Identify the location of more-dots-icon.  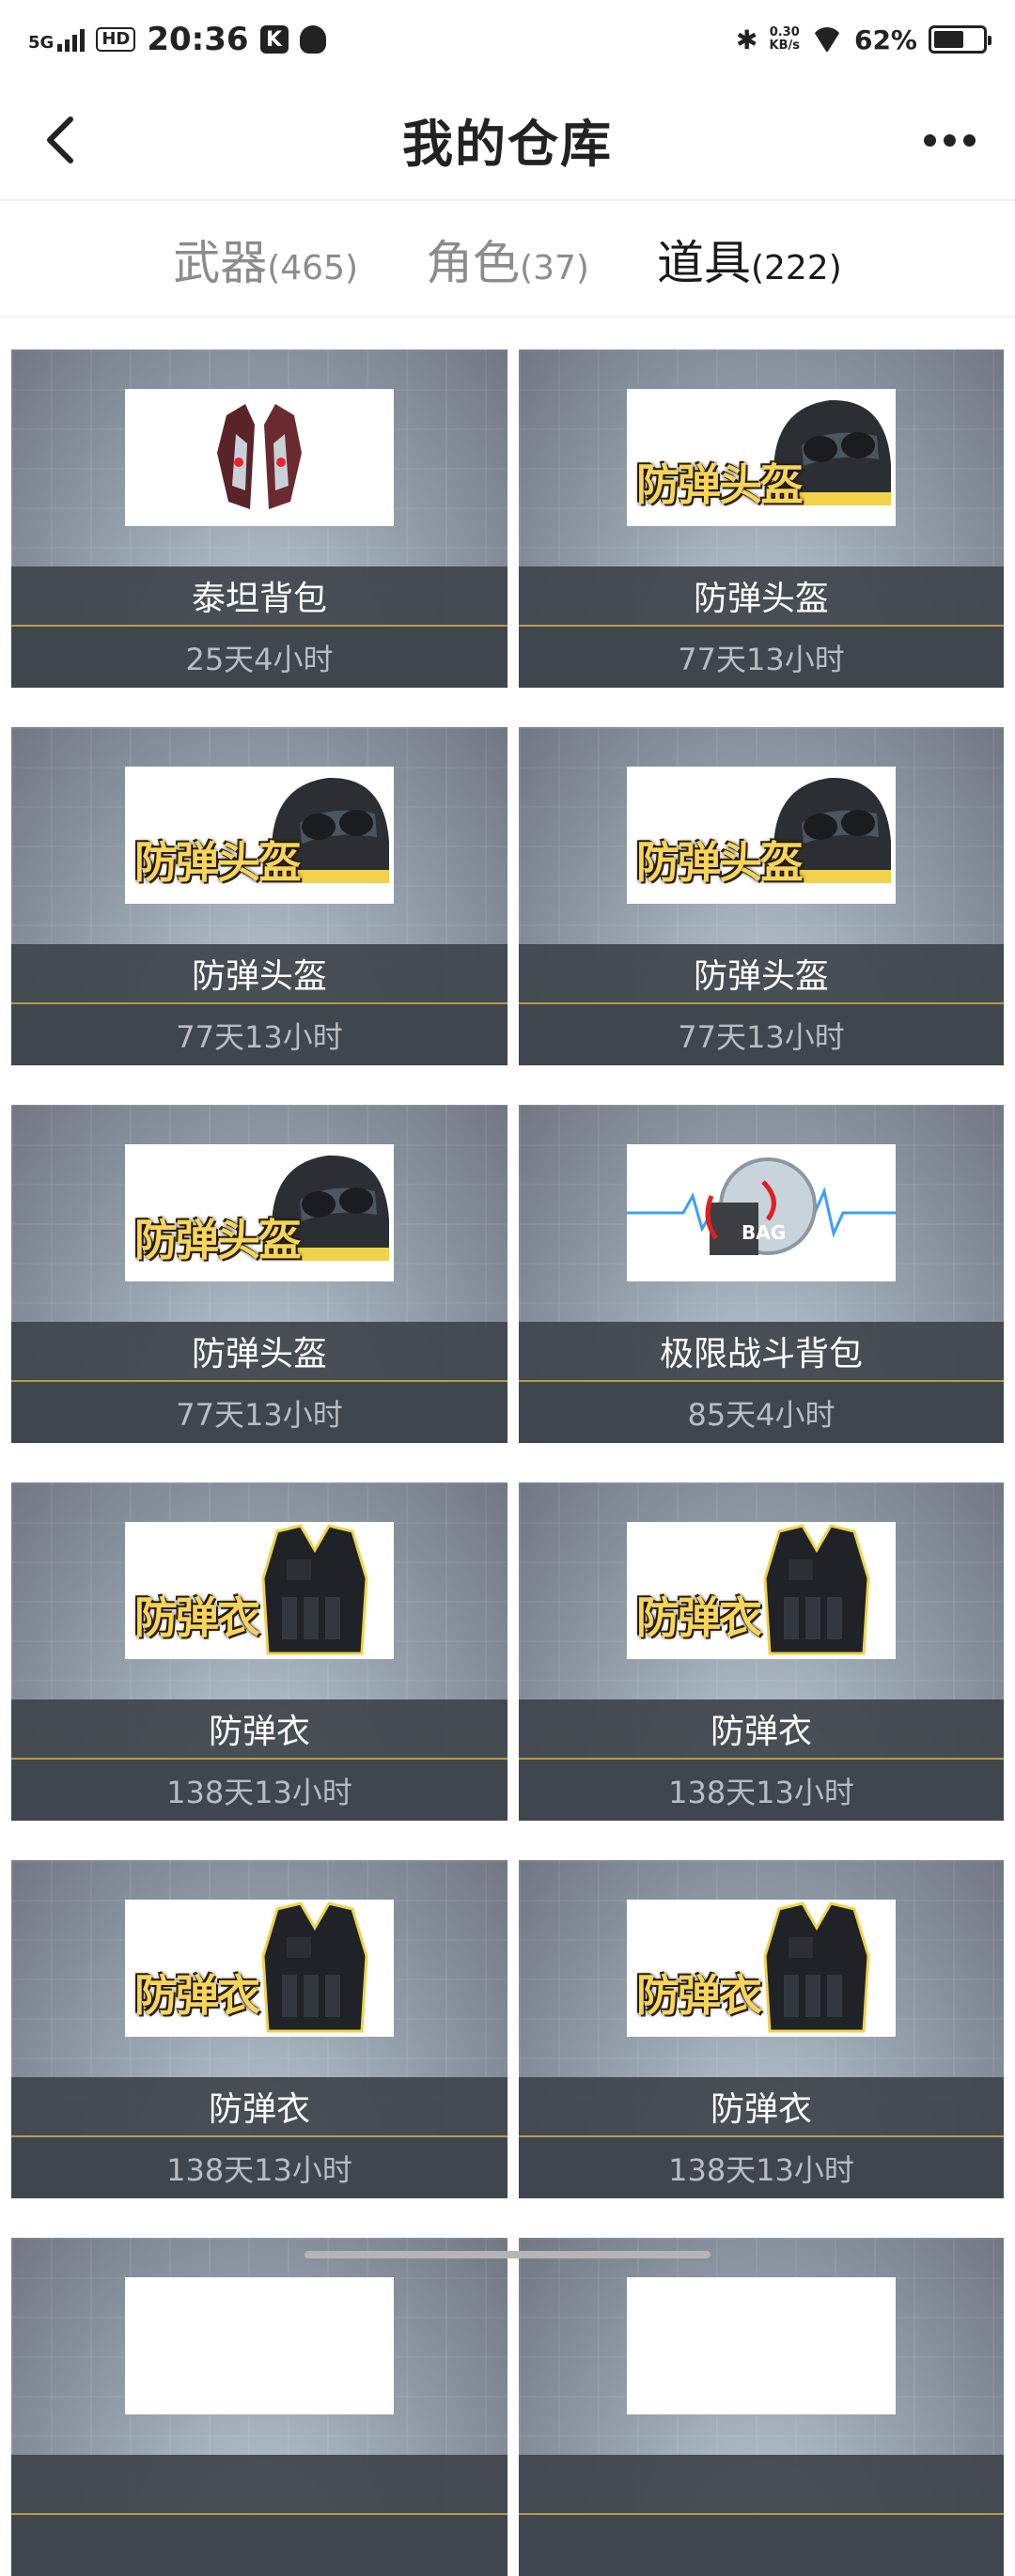
(929, 140).